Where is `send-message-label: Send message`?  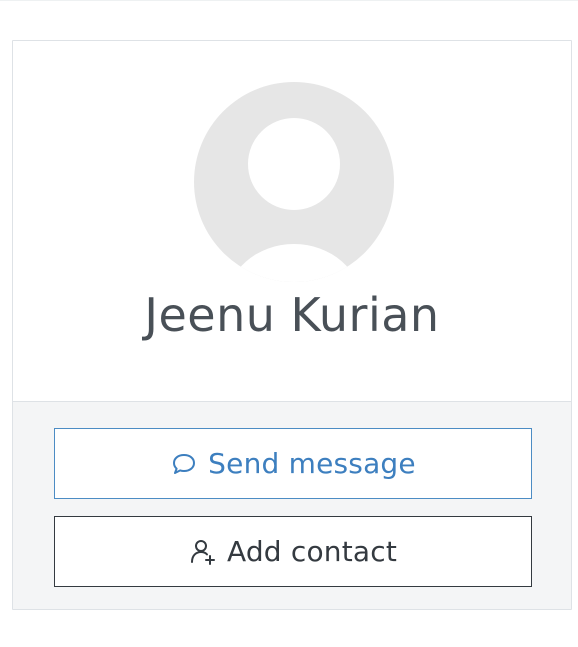 send-message-label: Send message is located at coordinates (312, 463).